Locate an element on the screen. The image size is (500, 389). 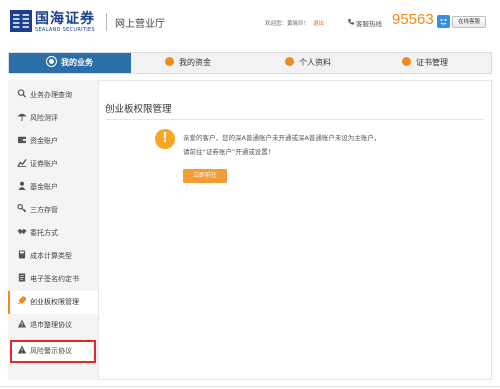
wallet-icon is located at coordinates (22, 140).